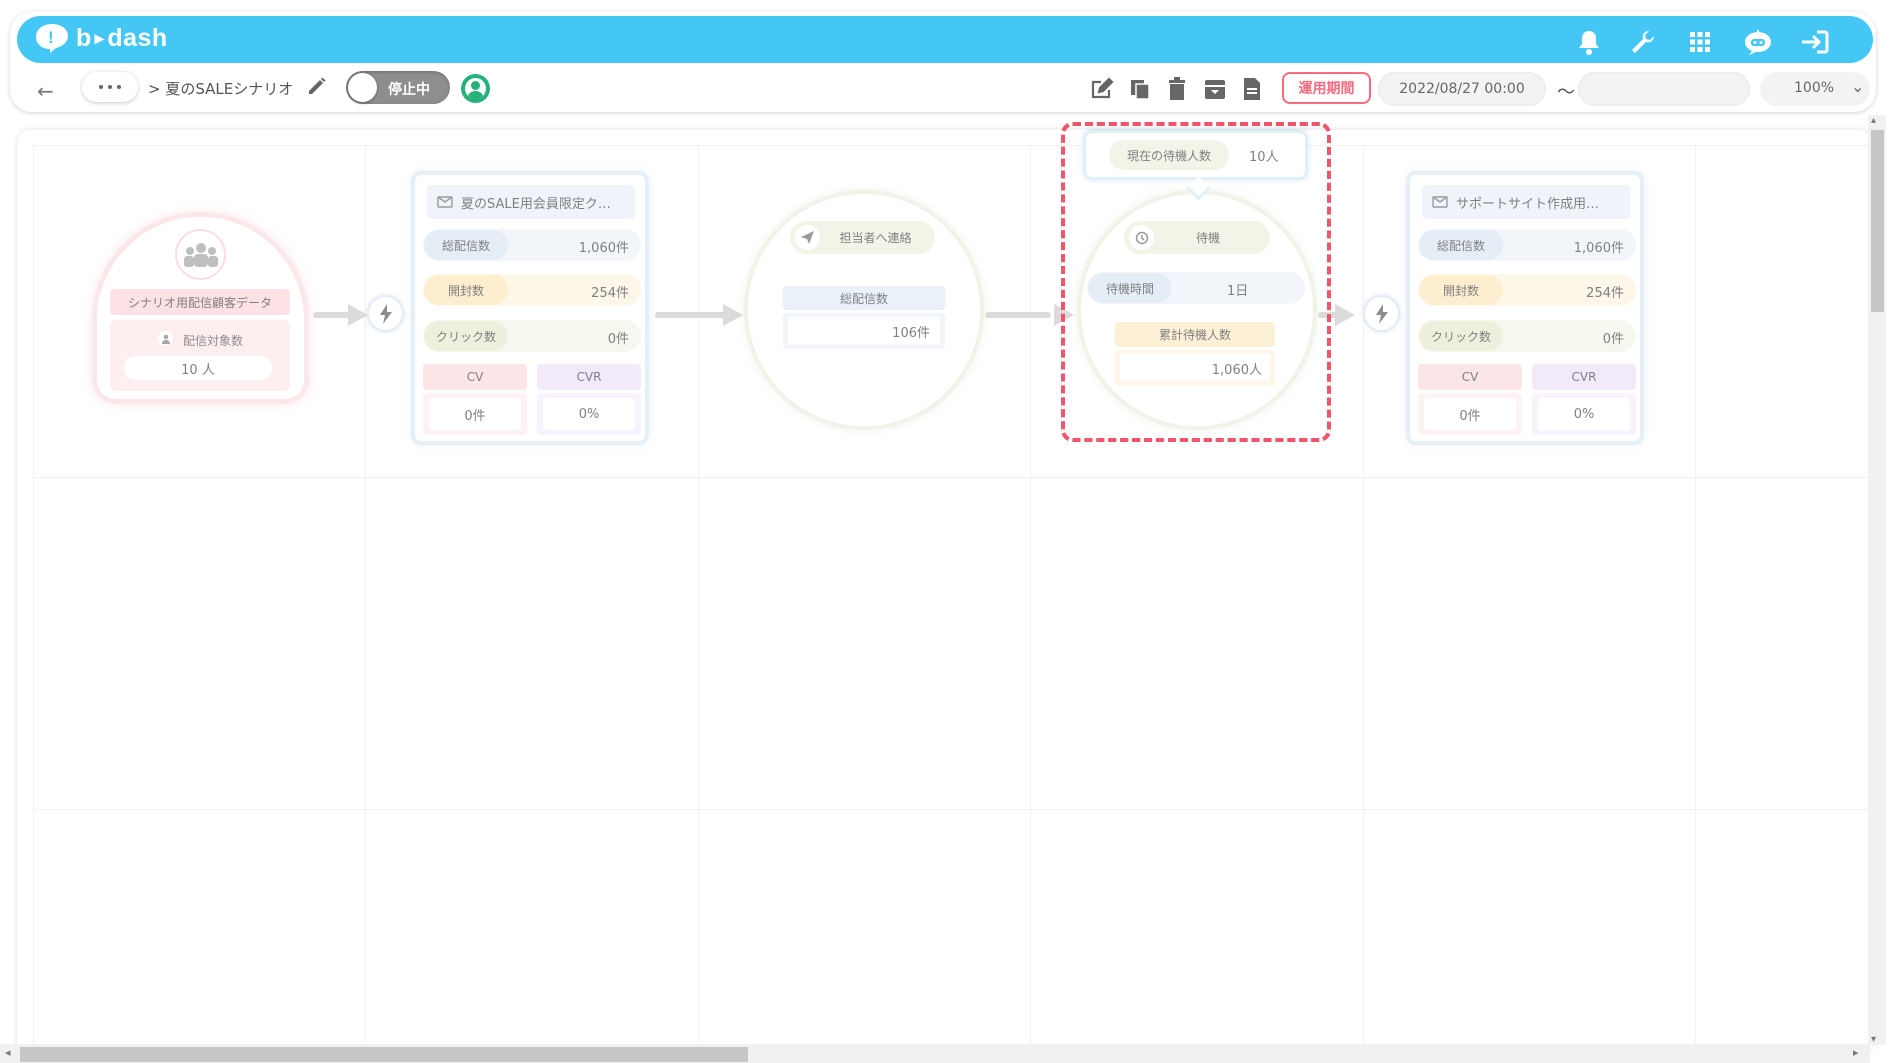 This screenshot has width=1890, height=1063. I want to click on edit-note-icon, so click(1101, 88).